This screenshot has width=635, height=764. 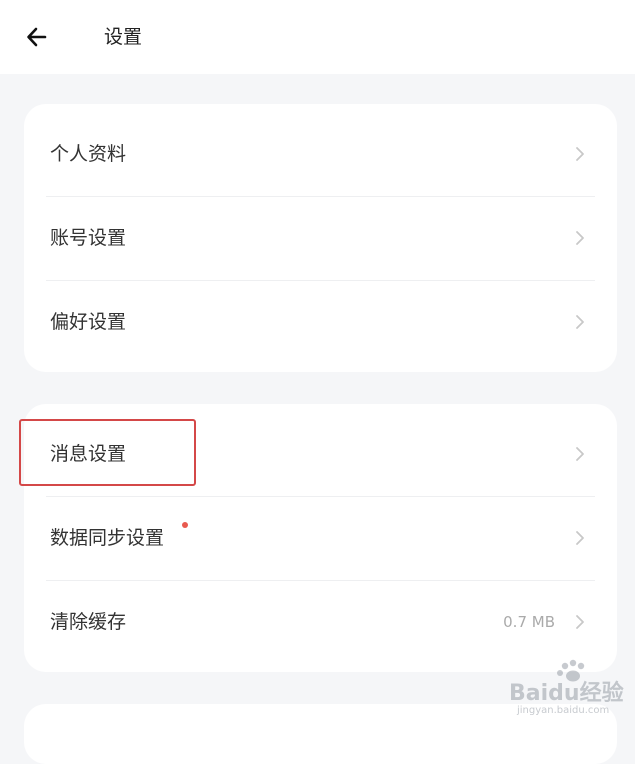 I want to click on top-bar: 设置, so click(x=317, y=37).